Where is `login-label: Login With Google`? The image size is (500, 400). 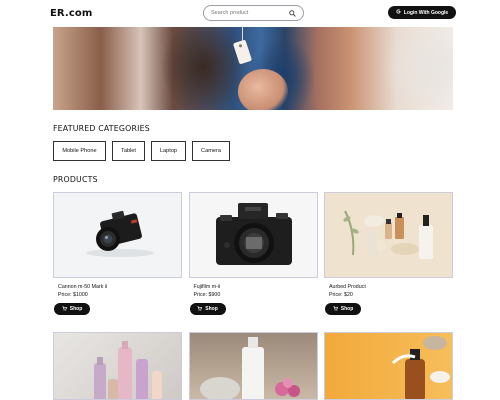 login-label: Login With Google is located at coordinates (426, 12).